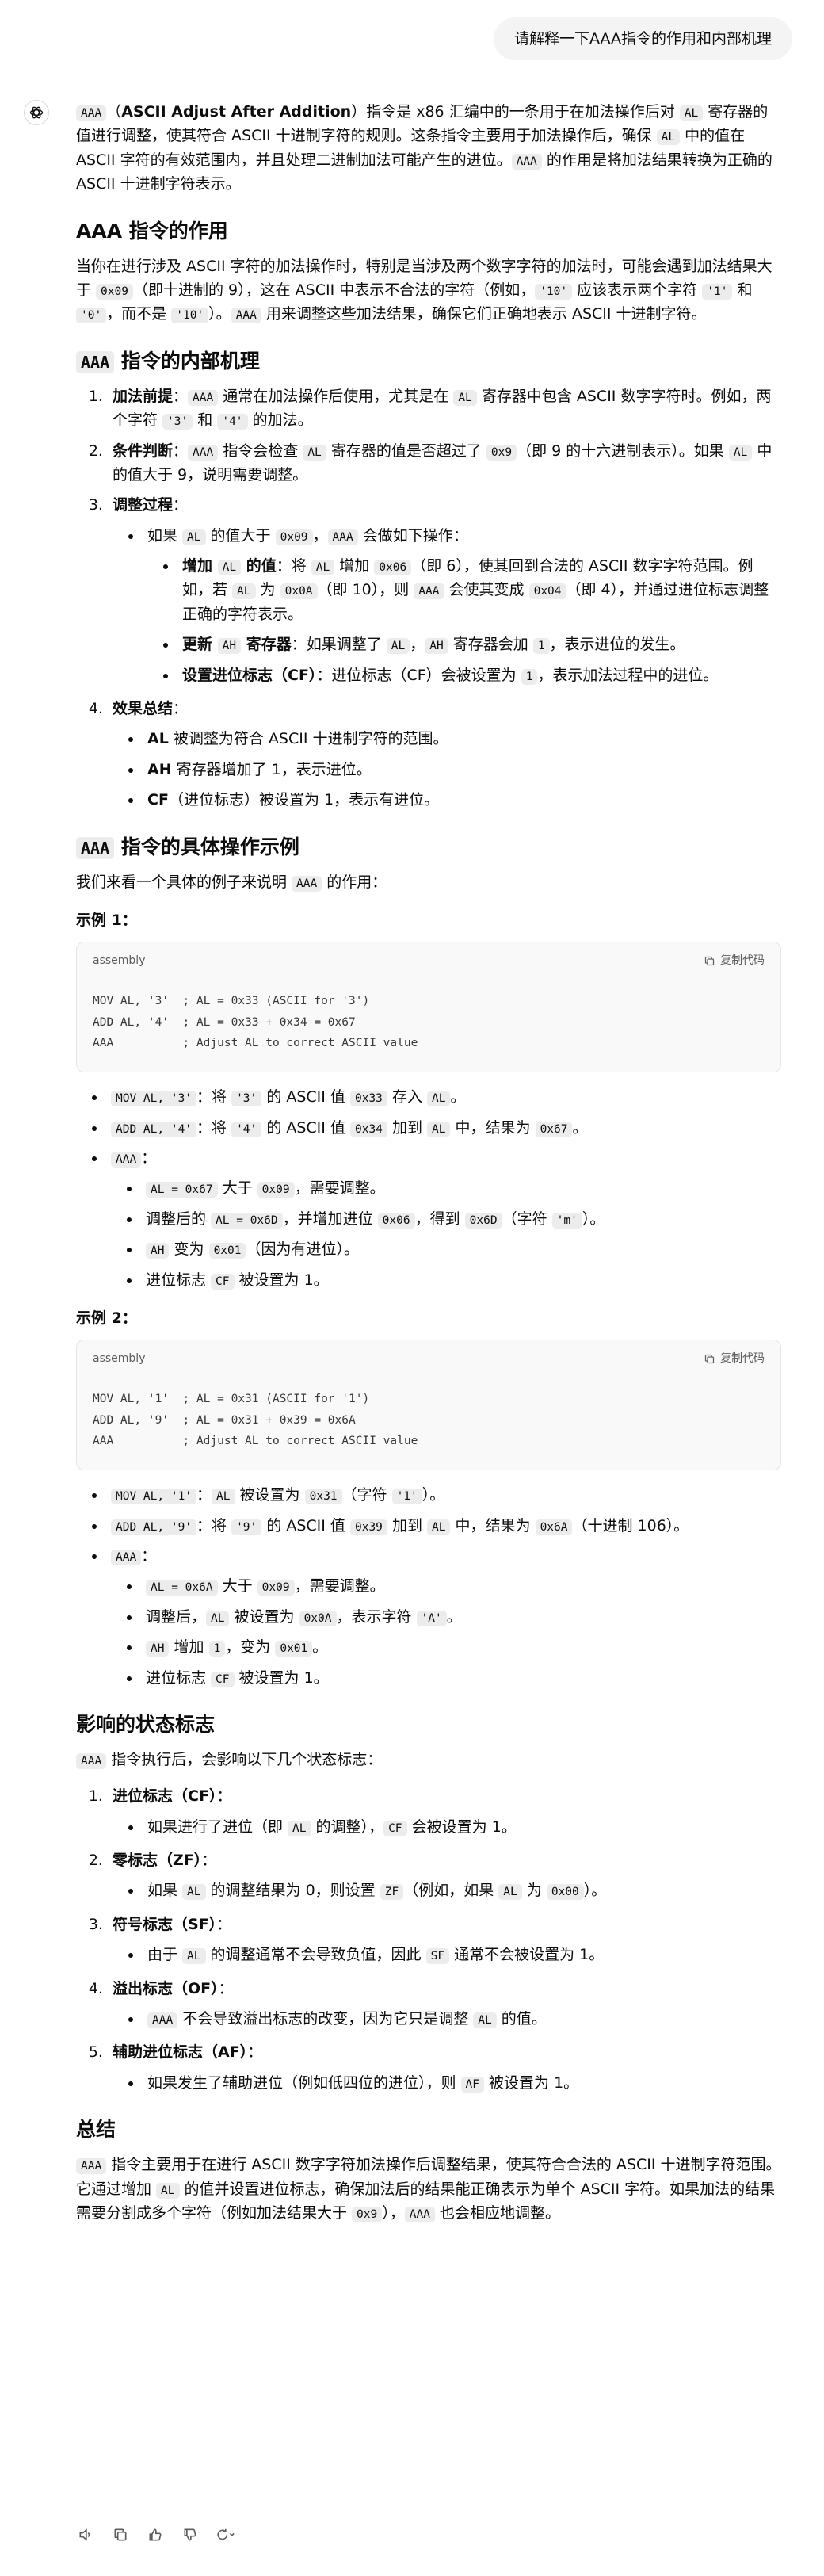 This screenshot has height=2576, width=824. What do you see at coordinates (534, 1891) in the screenshot?
I see `text: 为` at bounding box center [534, 1891].